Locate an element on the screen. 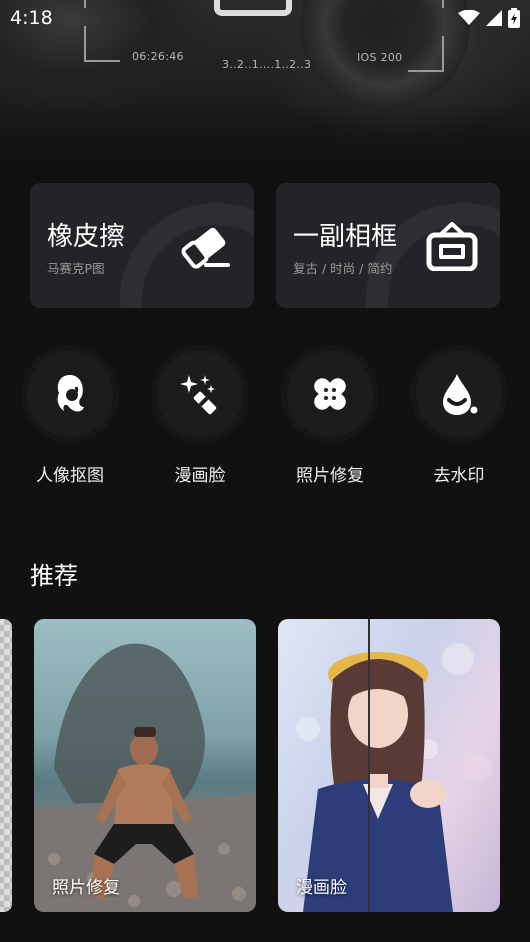  card-eraser: 橡皮擦 马赛克P图 is located at coordinates (142, 245).